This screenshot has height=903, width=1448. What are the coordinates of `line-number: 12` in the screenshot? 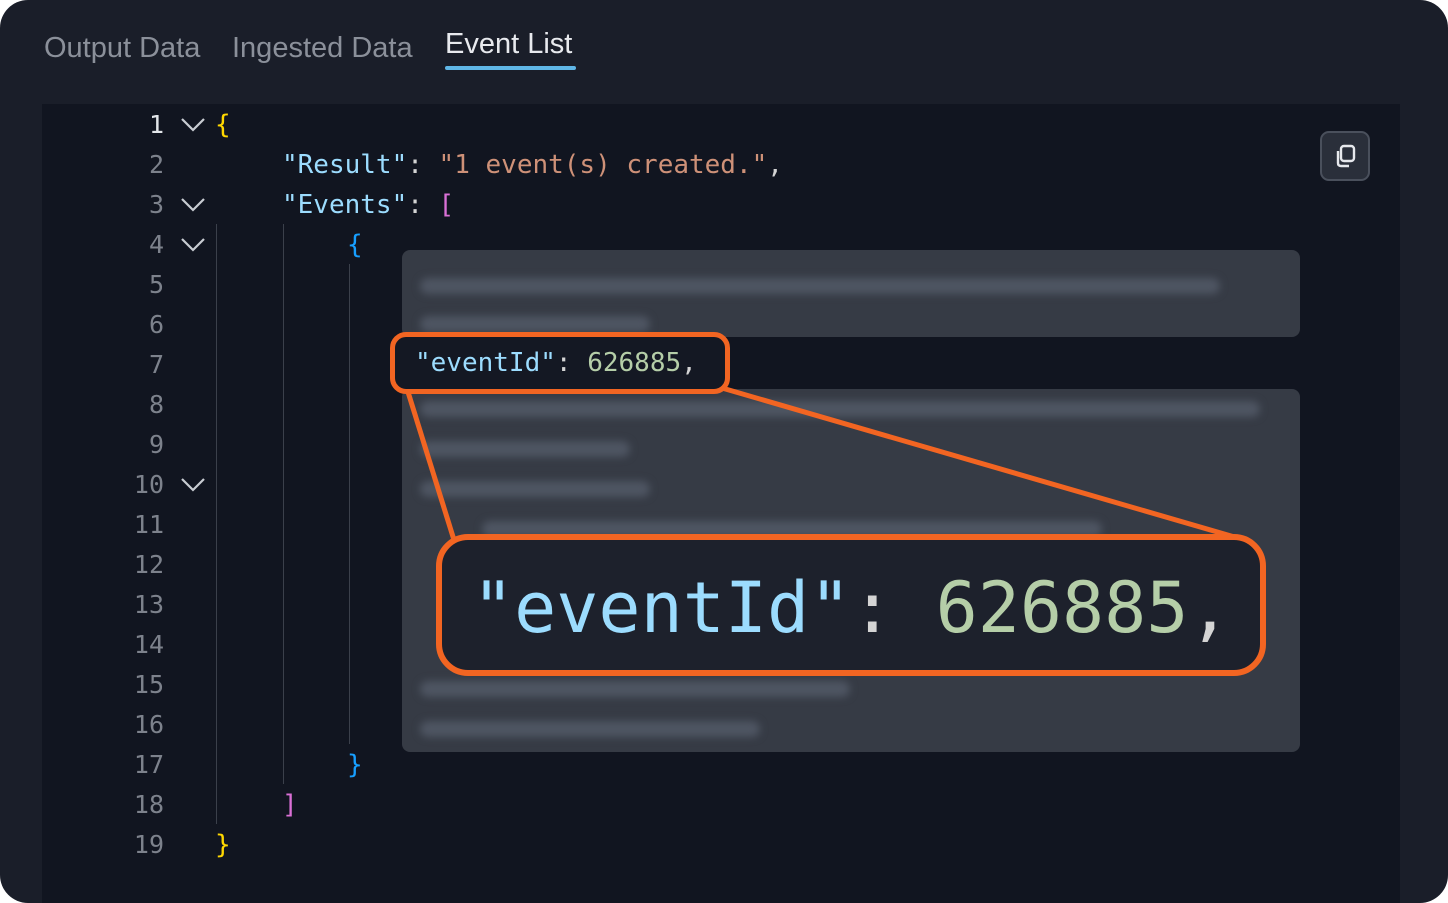 It's located at (148, 564).